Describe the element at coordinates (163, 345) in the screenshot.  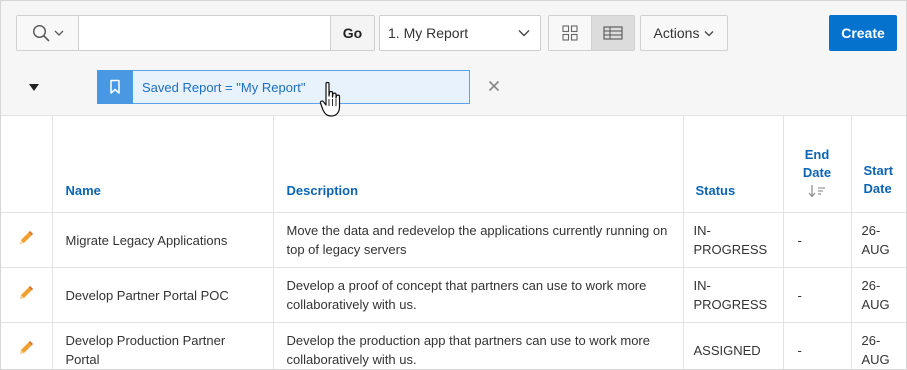
I see `cell-name: Develop Production Partner Portal` at that location.